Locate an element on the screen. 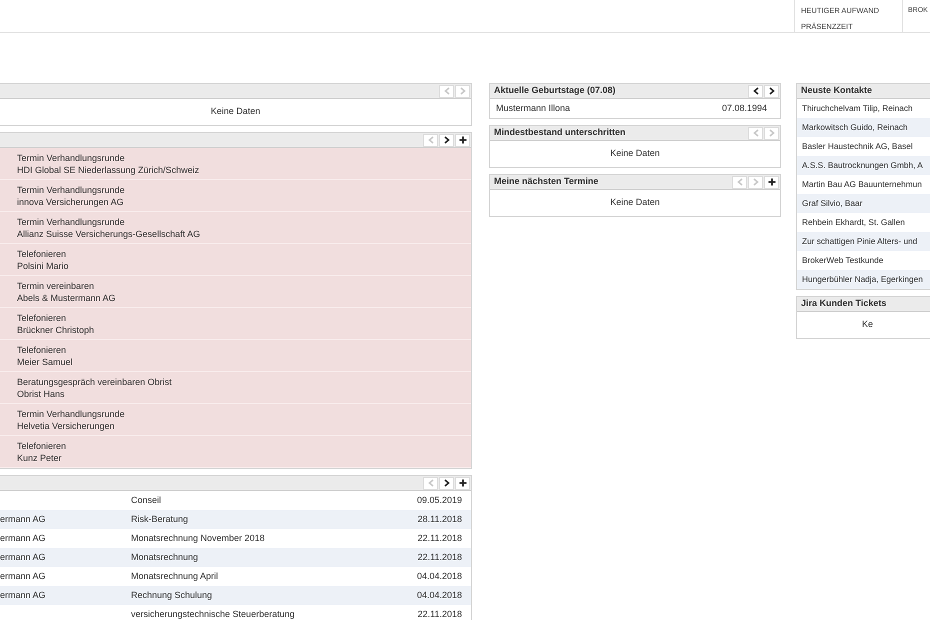  panel-title: Mindestbestand unterschritten is located at coordinates (560, 133).